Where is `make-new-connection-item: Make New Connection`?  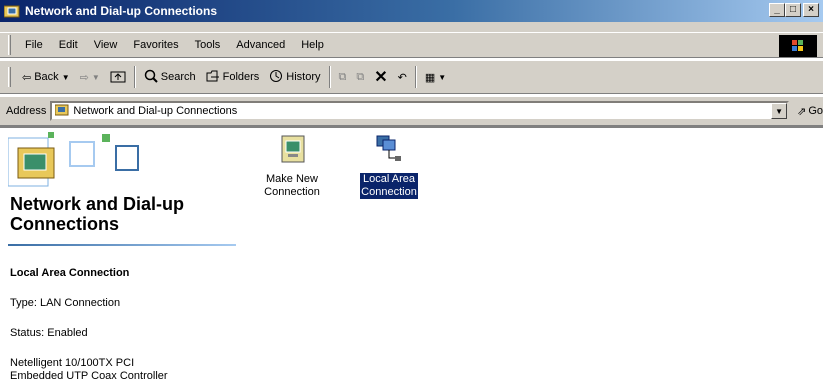
make-new-connection-item: Make New Connection is located at coordinates (292, 166).